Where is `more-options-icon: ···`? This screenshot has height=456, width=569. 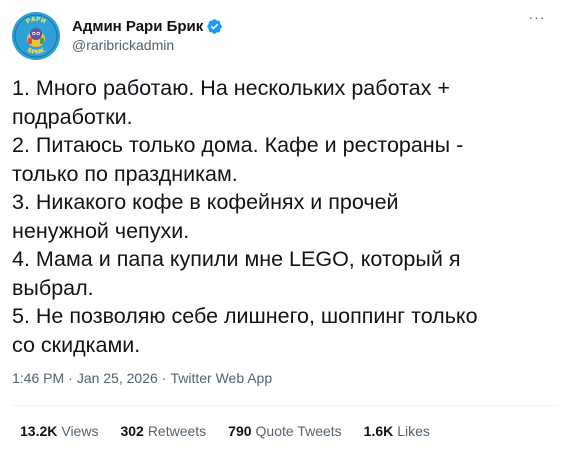
more-options-icon: ··· is located at coordinates (537, 20).